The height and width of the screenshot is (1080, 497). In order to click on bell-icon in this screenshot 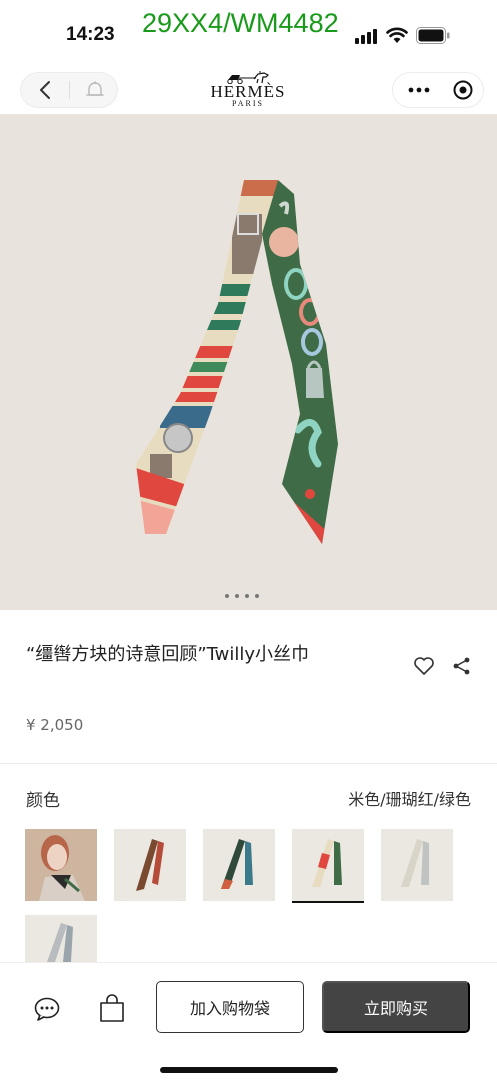, I will do `click(95, 88)`.